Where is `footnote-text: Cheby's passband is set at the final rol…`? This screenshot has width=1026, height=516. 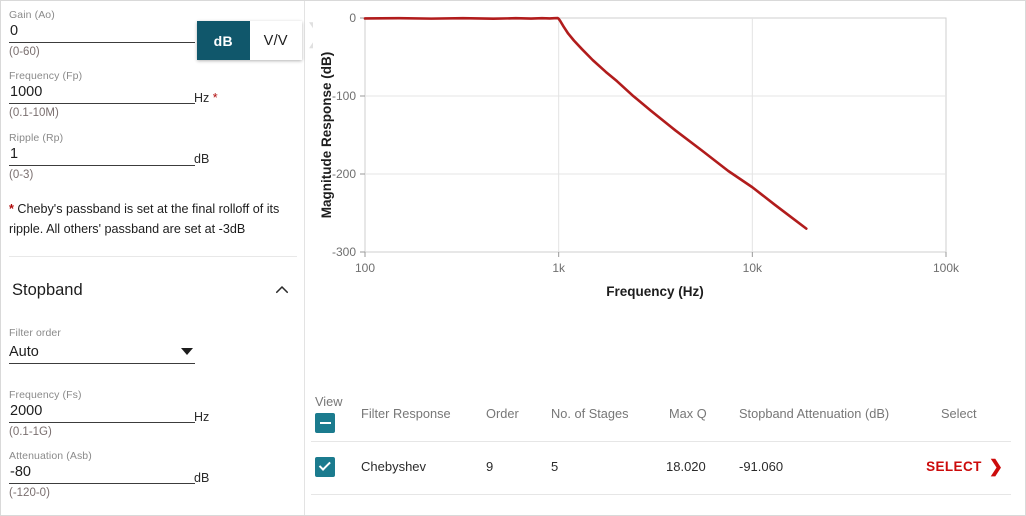
footnote-text: Cheby's passband is set at the final rol… is located at coordinates (144, 219).